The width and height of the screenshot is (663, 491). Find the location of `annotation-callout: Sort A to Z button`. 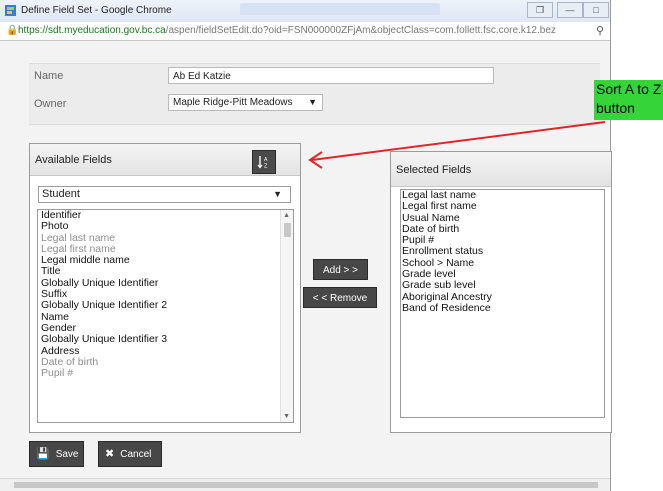

annotation-callout: Sort A to Z button is located at coordinates (628, 100).